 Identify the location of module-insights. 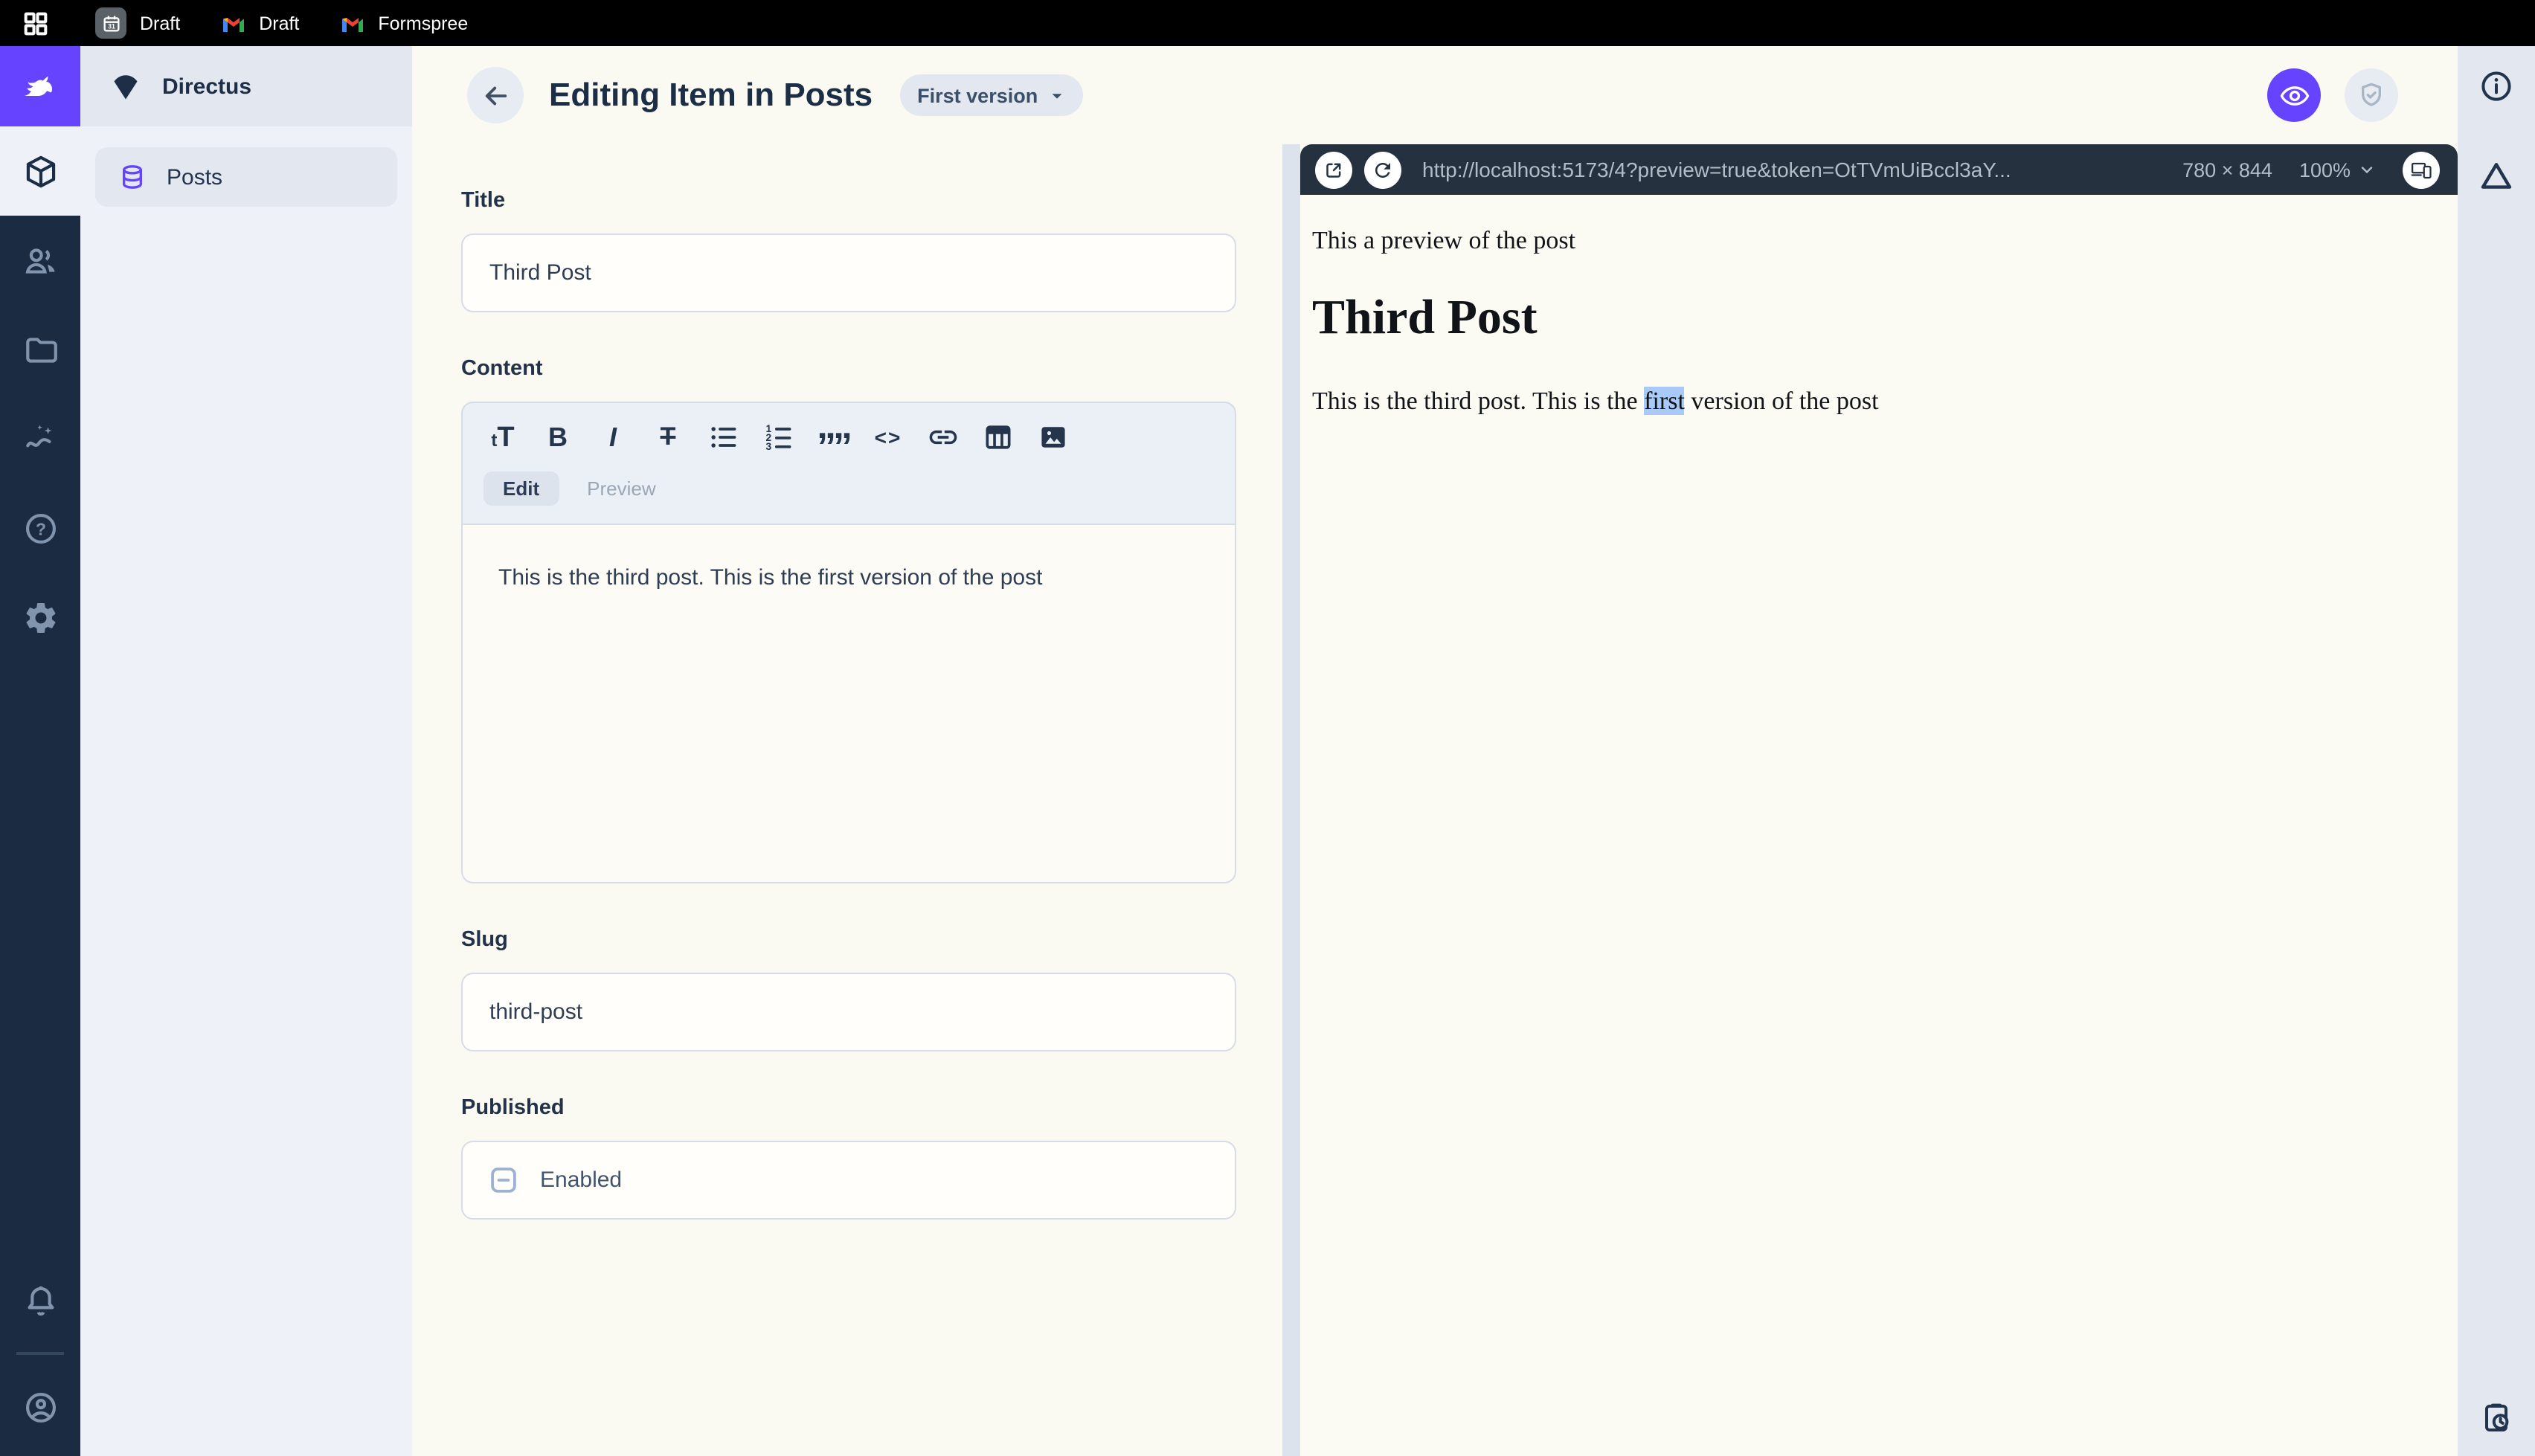
(40, 438).